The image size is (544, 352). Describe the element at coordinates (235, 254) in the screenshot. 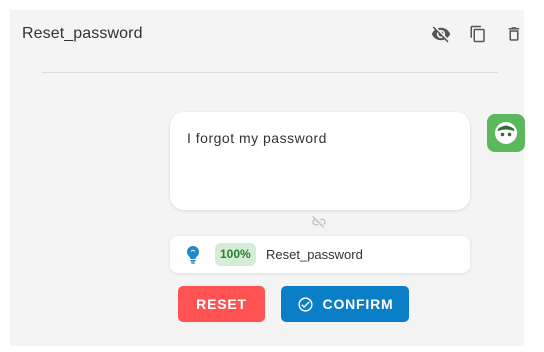

I see `confidence-badge: 100%` at that location.